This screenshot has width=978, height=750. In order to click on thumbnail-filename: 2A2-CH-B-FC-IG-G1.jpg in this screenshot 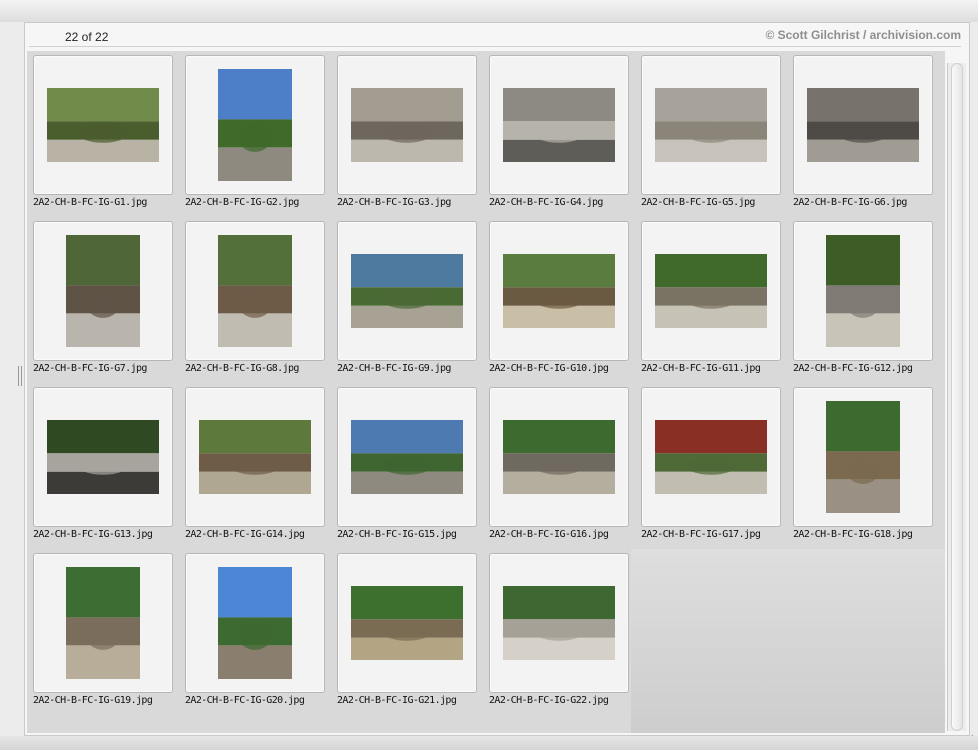, I will do `click(90, 202)`.